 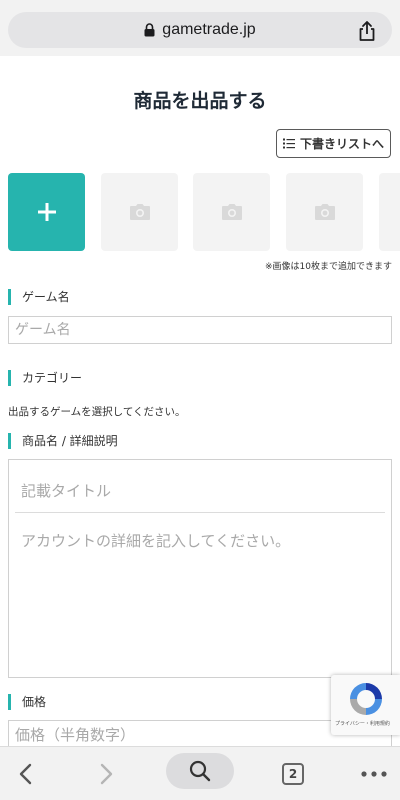 I want to click on recaptcha-icon, so click(x=366, y=699).